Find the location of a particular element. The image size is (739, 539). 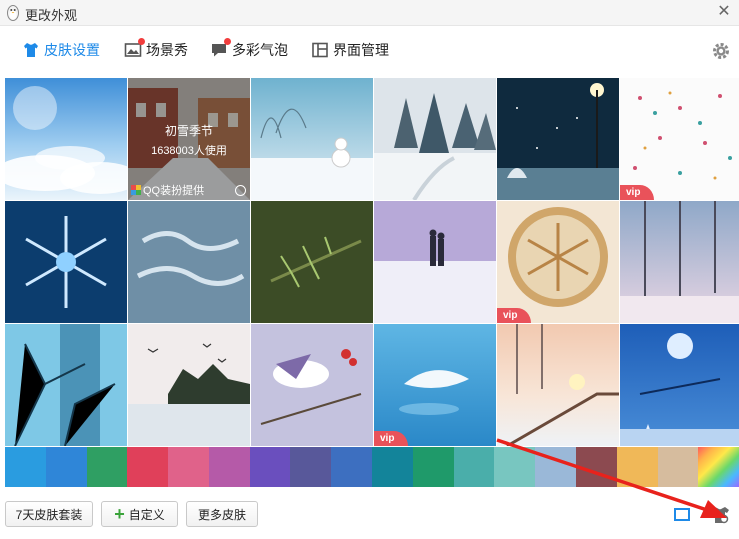

skin-provider: QQ装扮提供 is located at coordinates (167, 190).